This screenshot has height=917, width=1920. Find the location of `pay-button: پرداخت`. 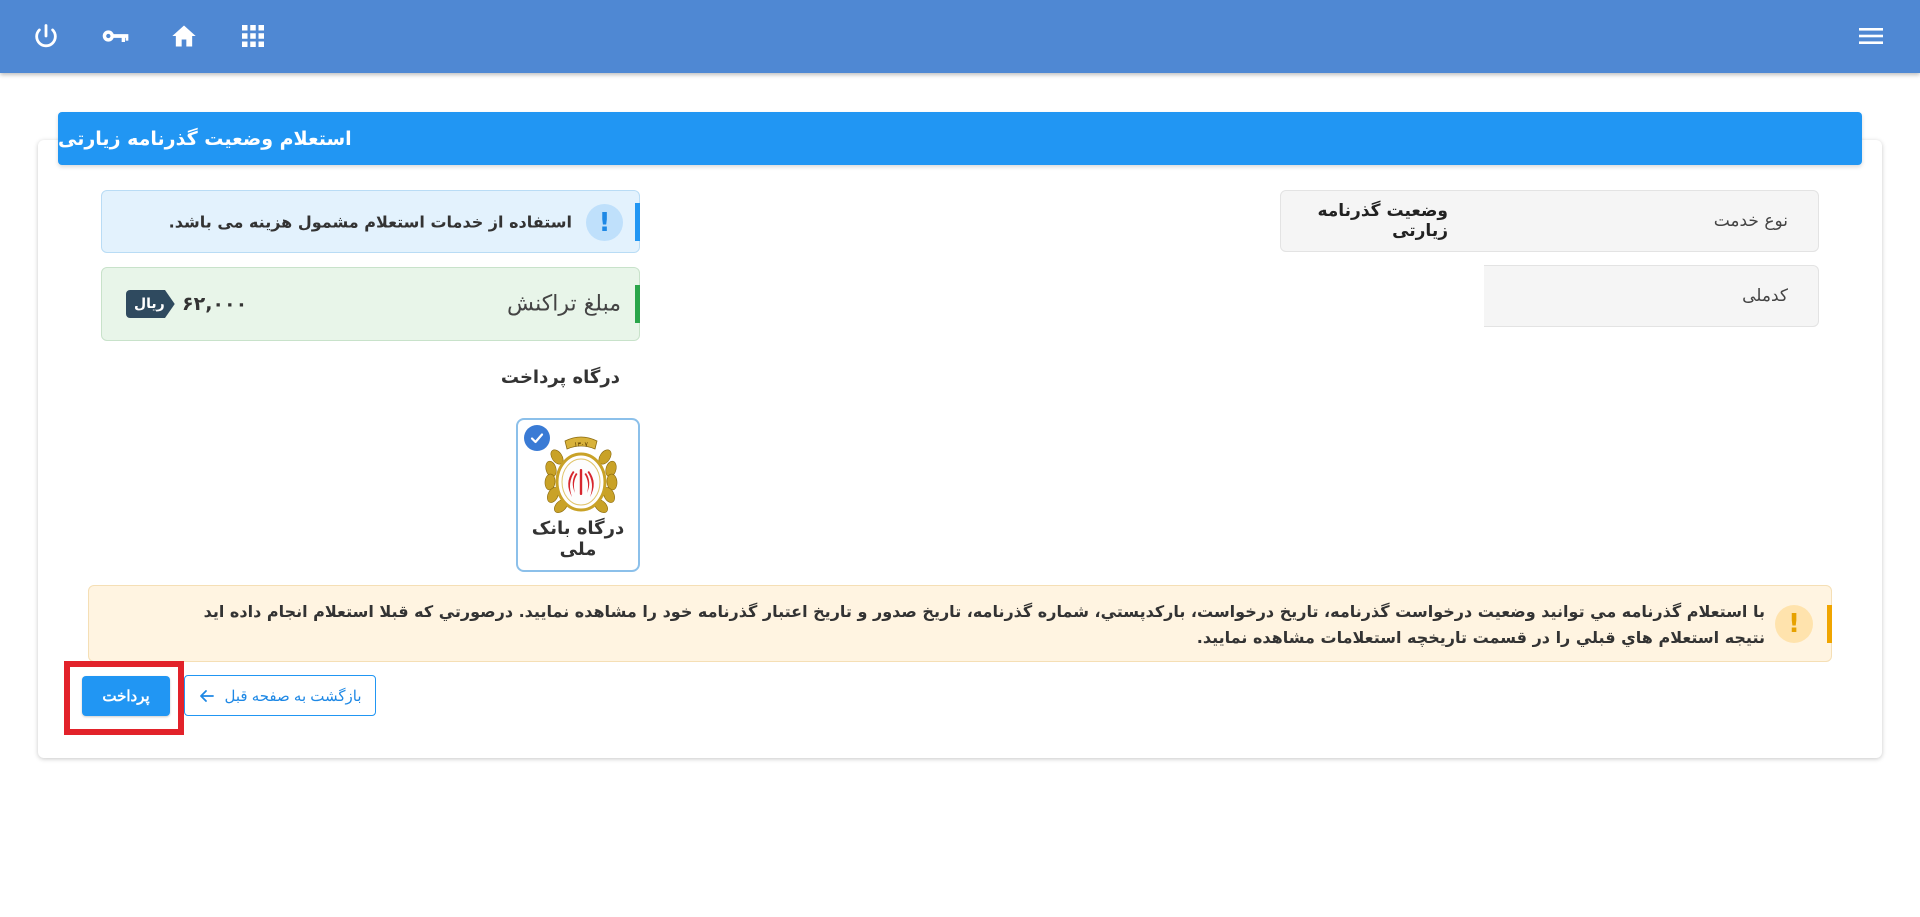

pay-button: پرداخت is located at coordinates (126, 696).